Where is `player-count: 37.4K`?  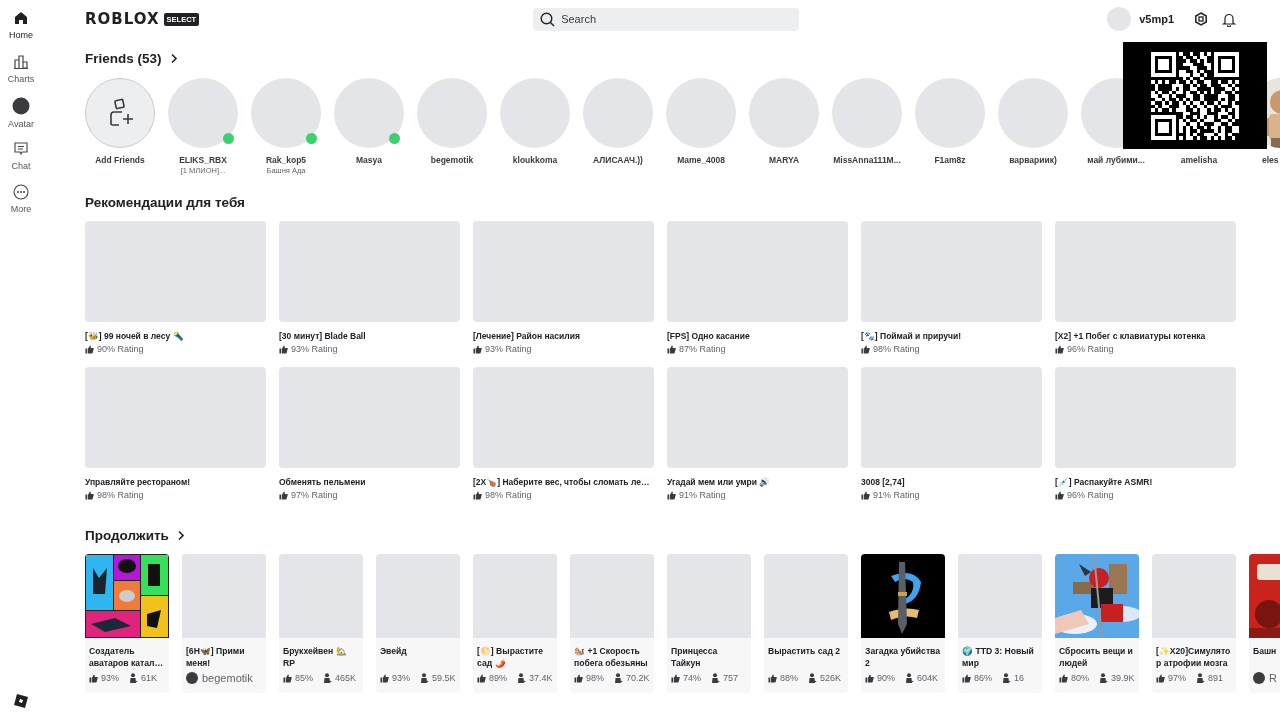 player-count: 37.4K is located at coordinates (541, 678).